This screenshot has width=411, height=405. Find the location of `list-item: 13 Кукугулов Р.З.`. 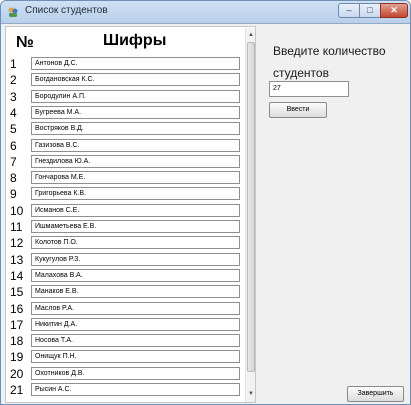

list-item: 13 Кукугулов Р.З. is located at coordinates (126, 260).